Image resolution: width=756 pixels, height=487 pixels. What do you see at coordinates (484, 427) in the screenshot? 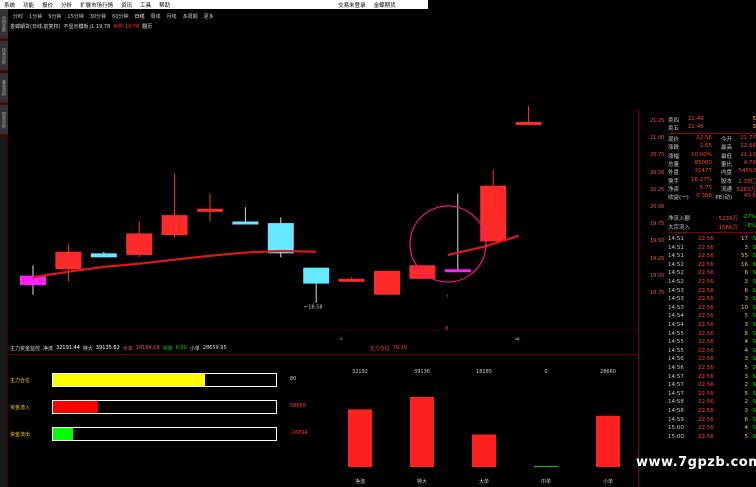
I see `flow-column-chart: 32192 净流 39136 特大 18185 大单 0 中单 28660 小单` at bounding box center [484, 427].